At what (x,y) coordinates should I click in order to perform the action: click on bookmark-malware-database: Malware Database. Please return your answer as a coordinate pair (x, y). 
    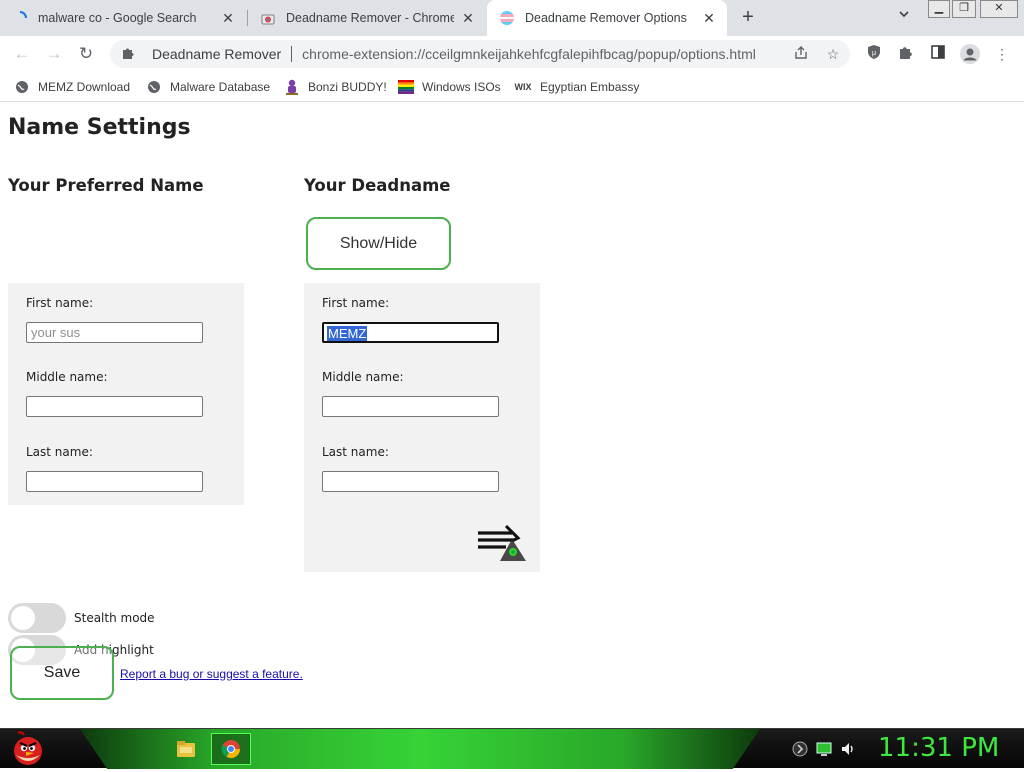
    Looking at the image, I should click on (208, 87).